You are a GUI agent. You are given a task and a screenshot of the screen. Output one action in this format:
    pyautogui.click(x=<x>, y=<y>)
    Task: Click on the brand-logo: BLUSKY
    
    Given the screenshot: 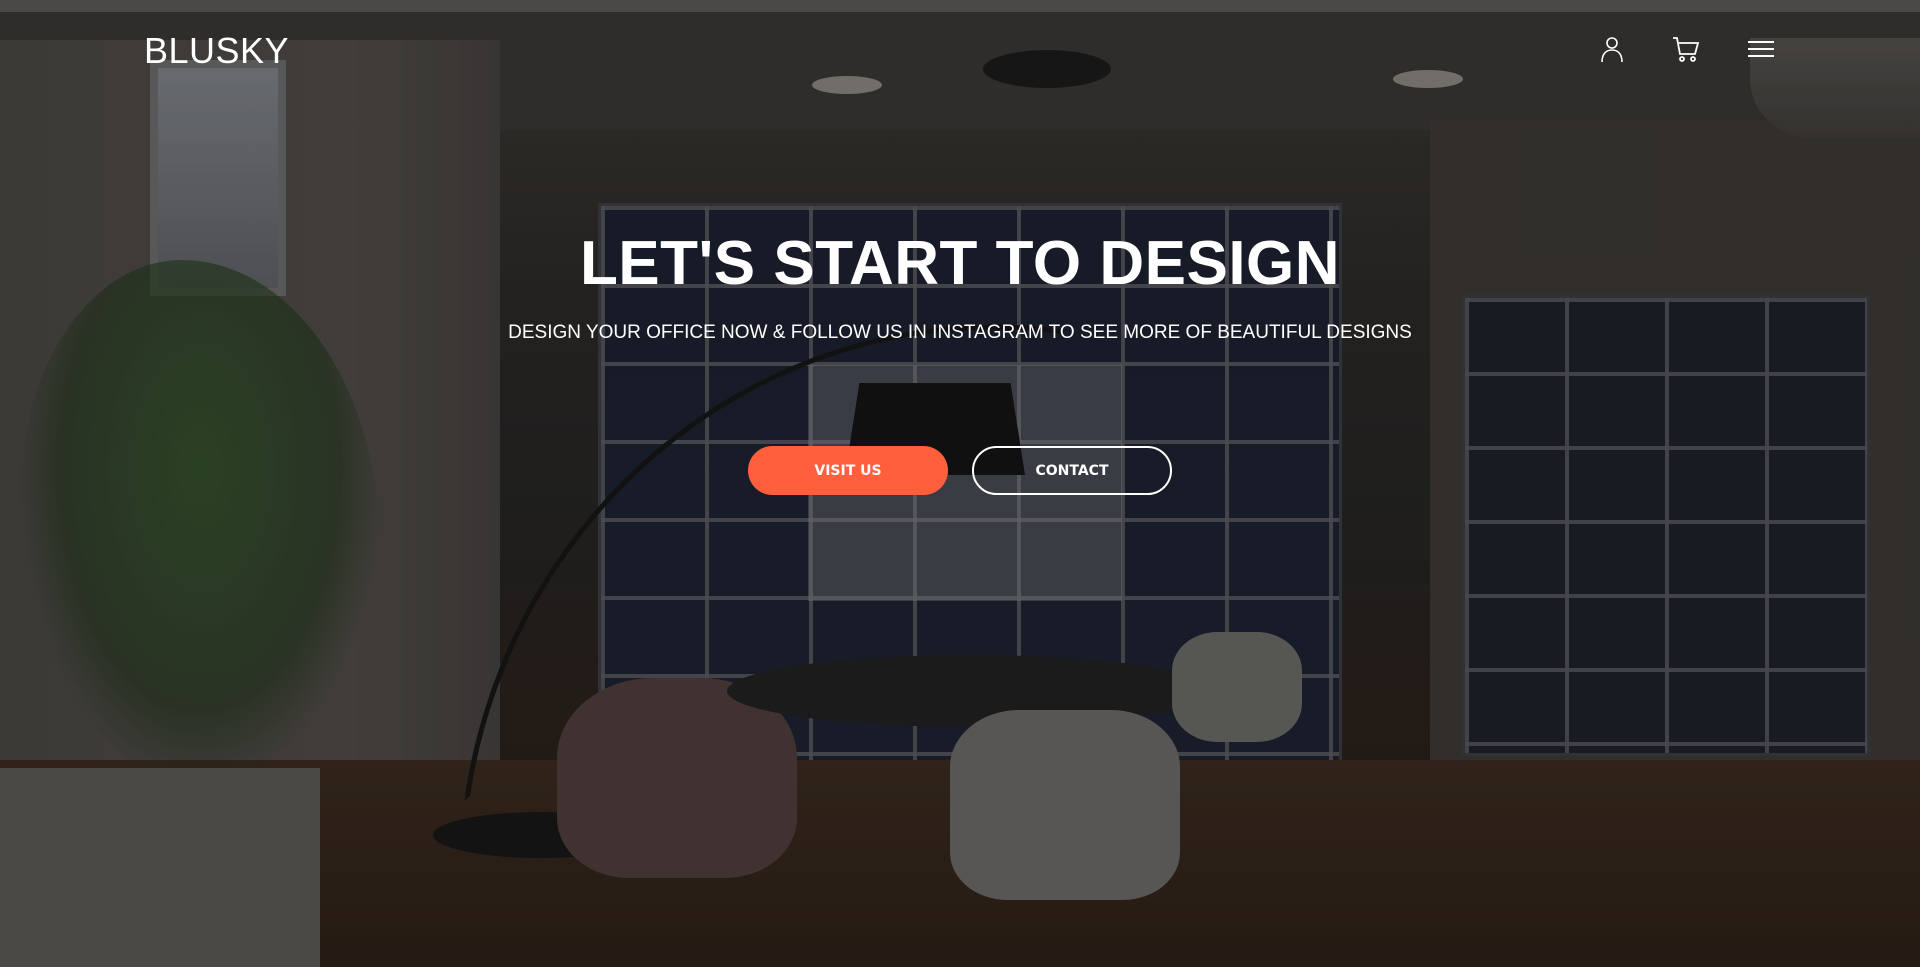 What is the action you would take?
    pyautogui.click(x=216, y=51)
    